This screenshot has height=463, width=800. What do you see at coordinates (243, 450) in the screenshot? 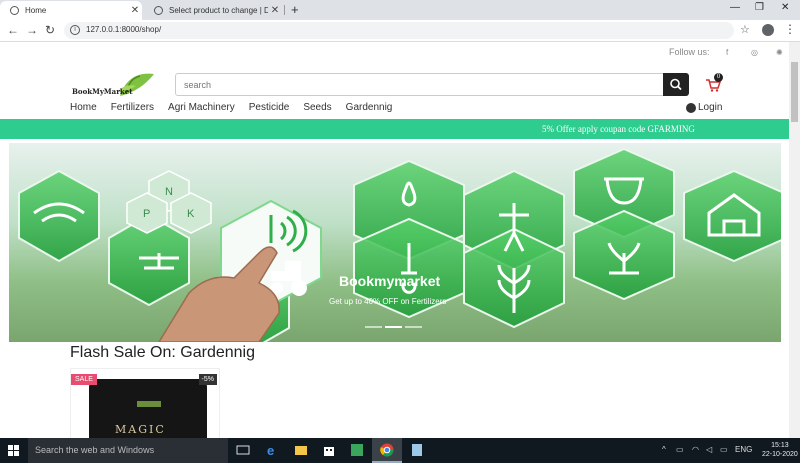
I see `task-view-icon` at bounding box center [243, 450].